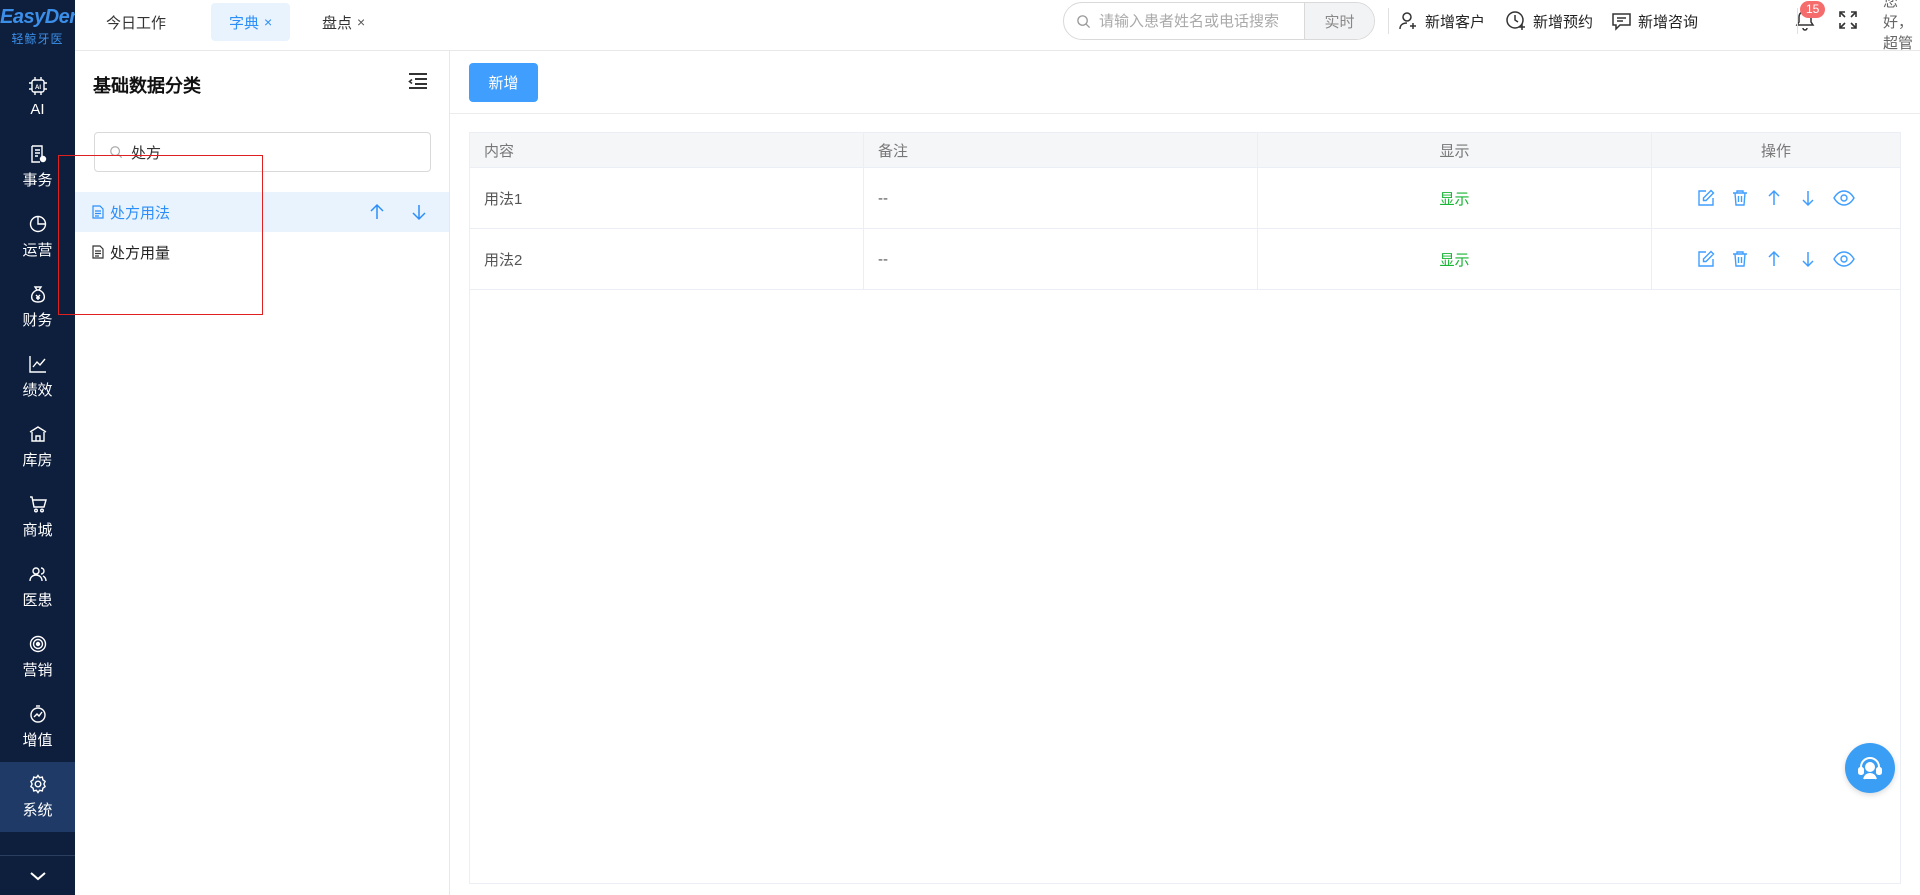 Image resolution: width=1920 pixels, height=895 pixels. I want to click on nav-label-operations: 运营, so click(37, 250).